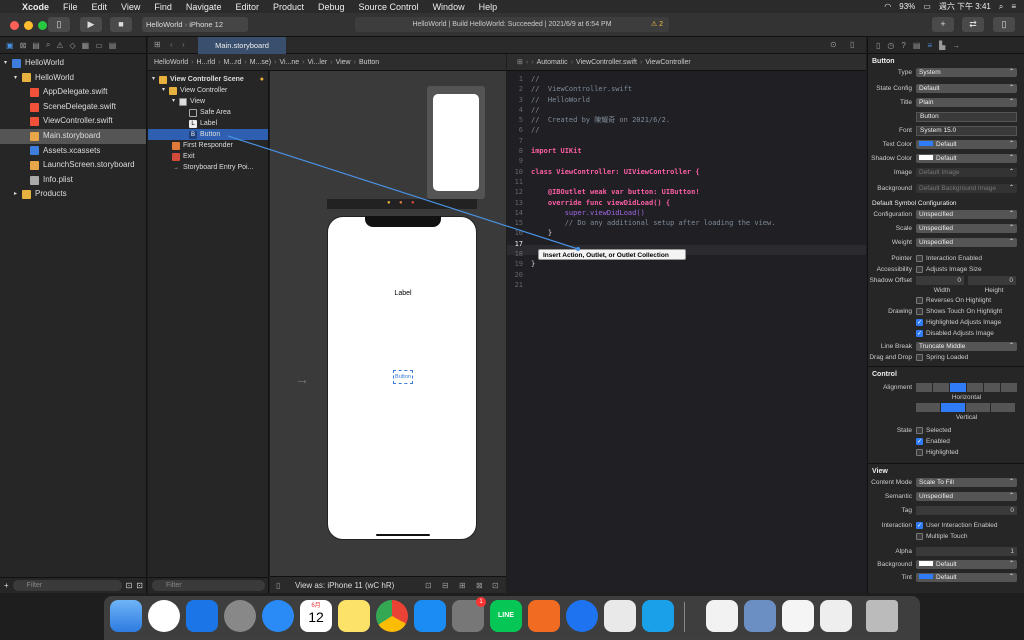 This screenshot has width=1024, height=640. What do you see at coordinates (667, 62) in the screenshot?
I see `jump-item: ViewController` at bounding box center [667, 62].